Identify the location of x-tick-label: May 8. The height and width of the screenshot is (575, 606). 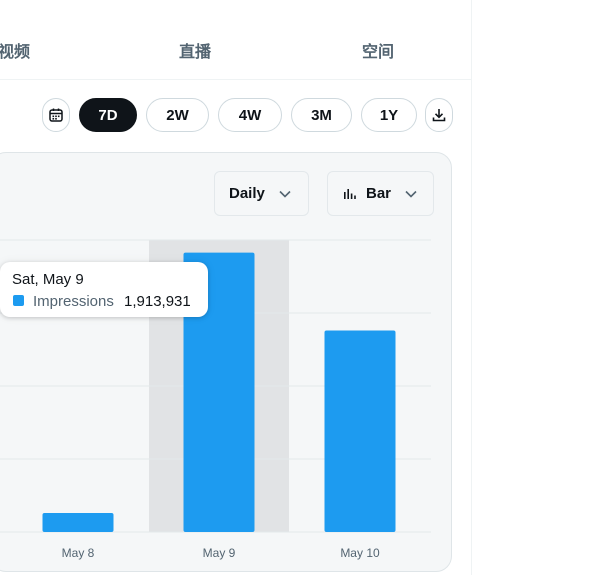
(78, 553).